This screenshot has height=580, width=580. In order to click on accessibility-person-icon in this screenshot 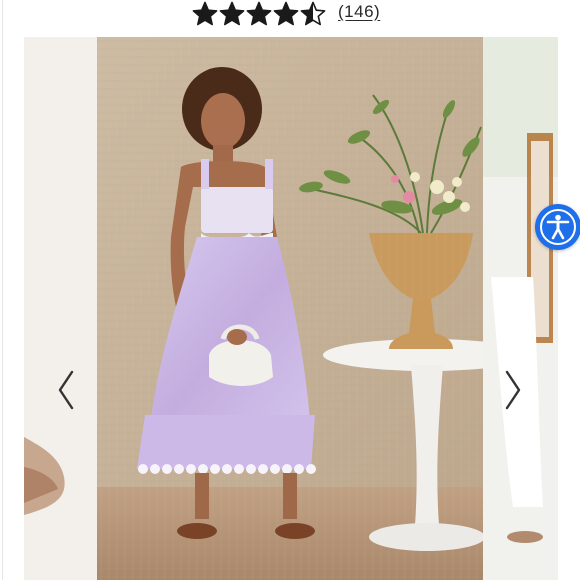, I will do `click(558, 227)`.